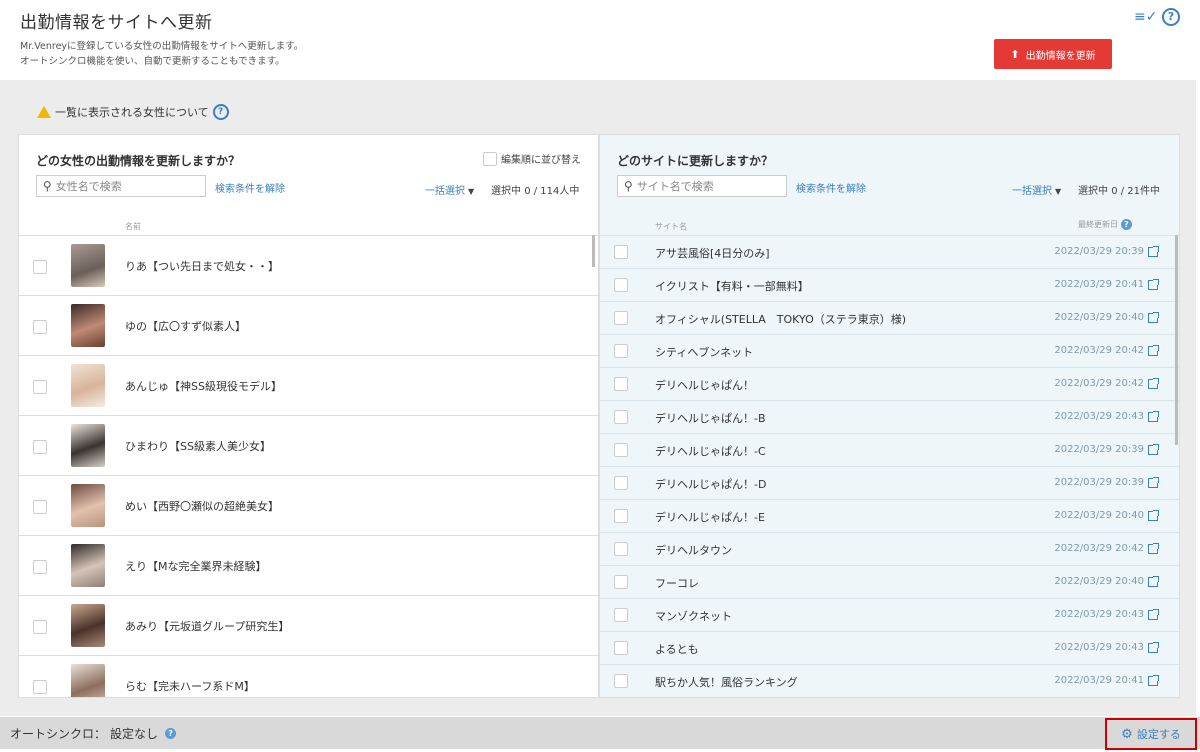 This screenshot has width=1200, height=752. Describe the element at coordinates (308, 505) in the screenshot. I see `woman-row: めい【西野〇瀬似の超絶美女】` at that location.